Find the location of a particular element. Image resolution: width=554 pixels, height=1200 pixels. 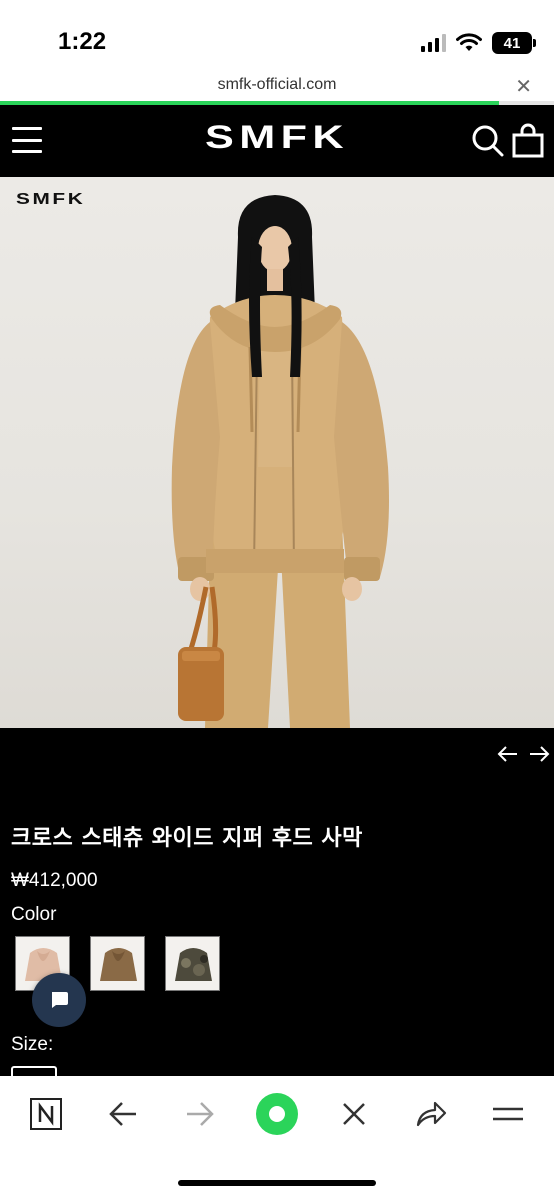

previous-arrow-icon is located at coordinates (508, 754).